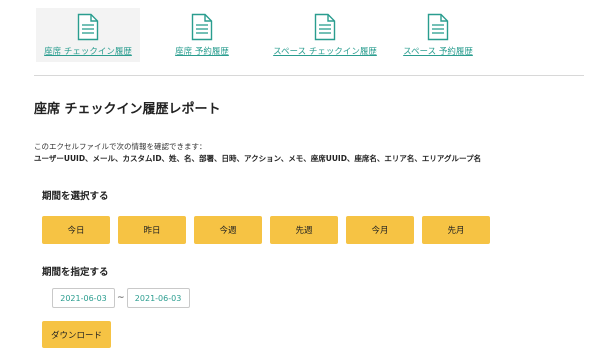 This screenshot has width=608, height=360. I want to click on download-button: ダウンロード, so click(76, 334).